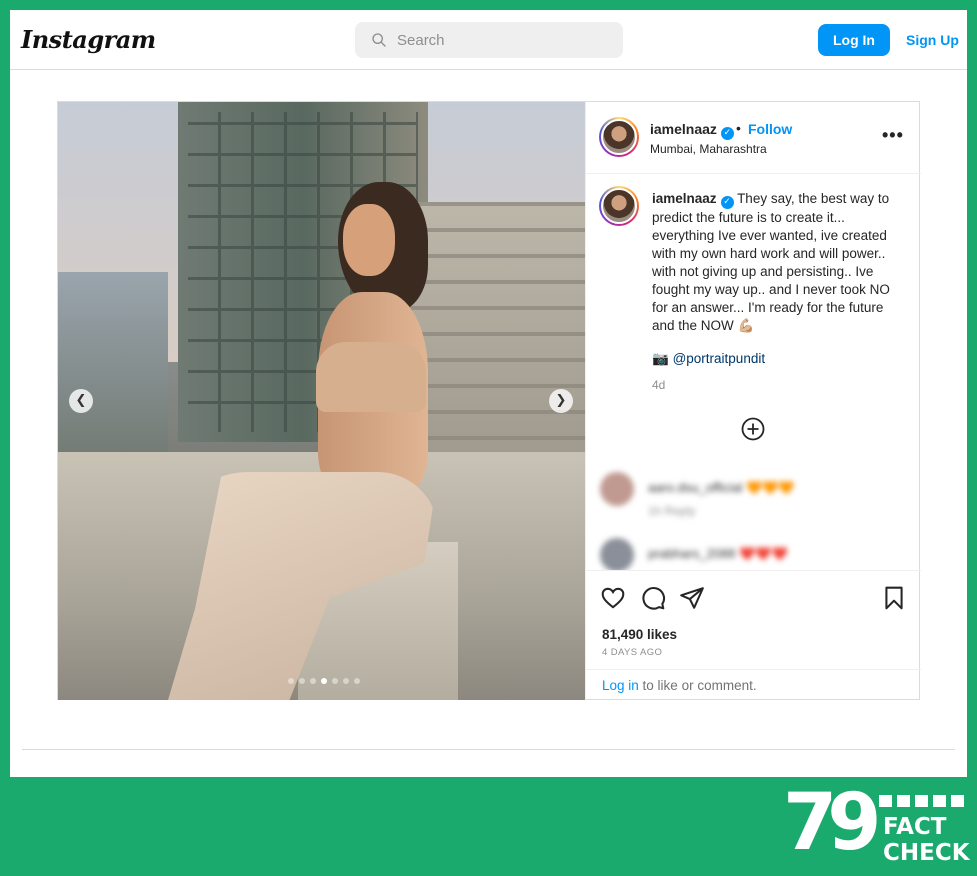 This screenshot has width=977, height=876. What do you see at coordinates (659, 385) in the screenshot?
I see `post-age: 4d` at bounding box center [659, 385].